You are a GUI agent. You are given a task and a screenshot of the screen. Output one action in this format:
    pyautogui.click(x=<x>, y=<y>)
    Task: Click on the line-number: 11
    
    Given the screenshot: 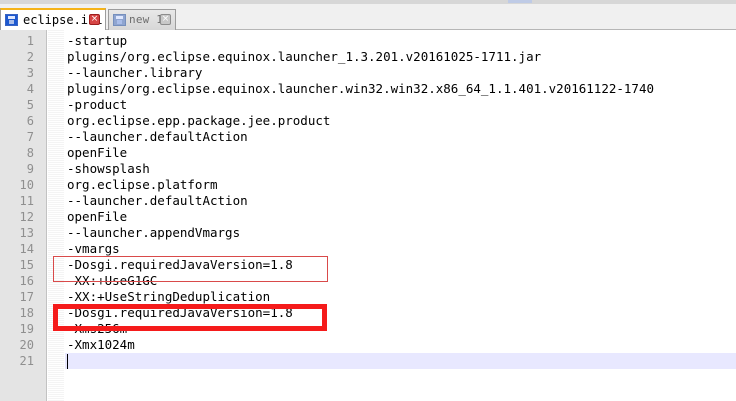 What is the action you would take?
    pyautogui.click(x=26, y=201)
    